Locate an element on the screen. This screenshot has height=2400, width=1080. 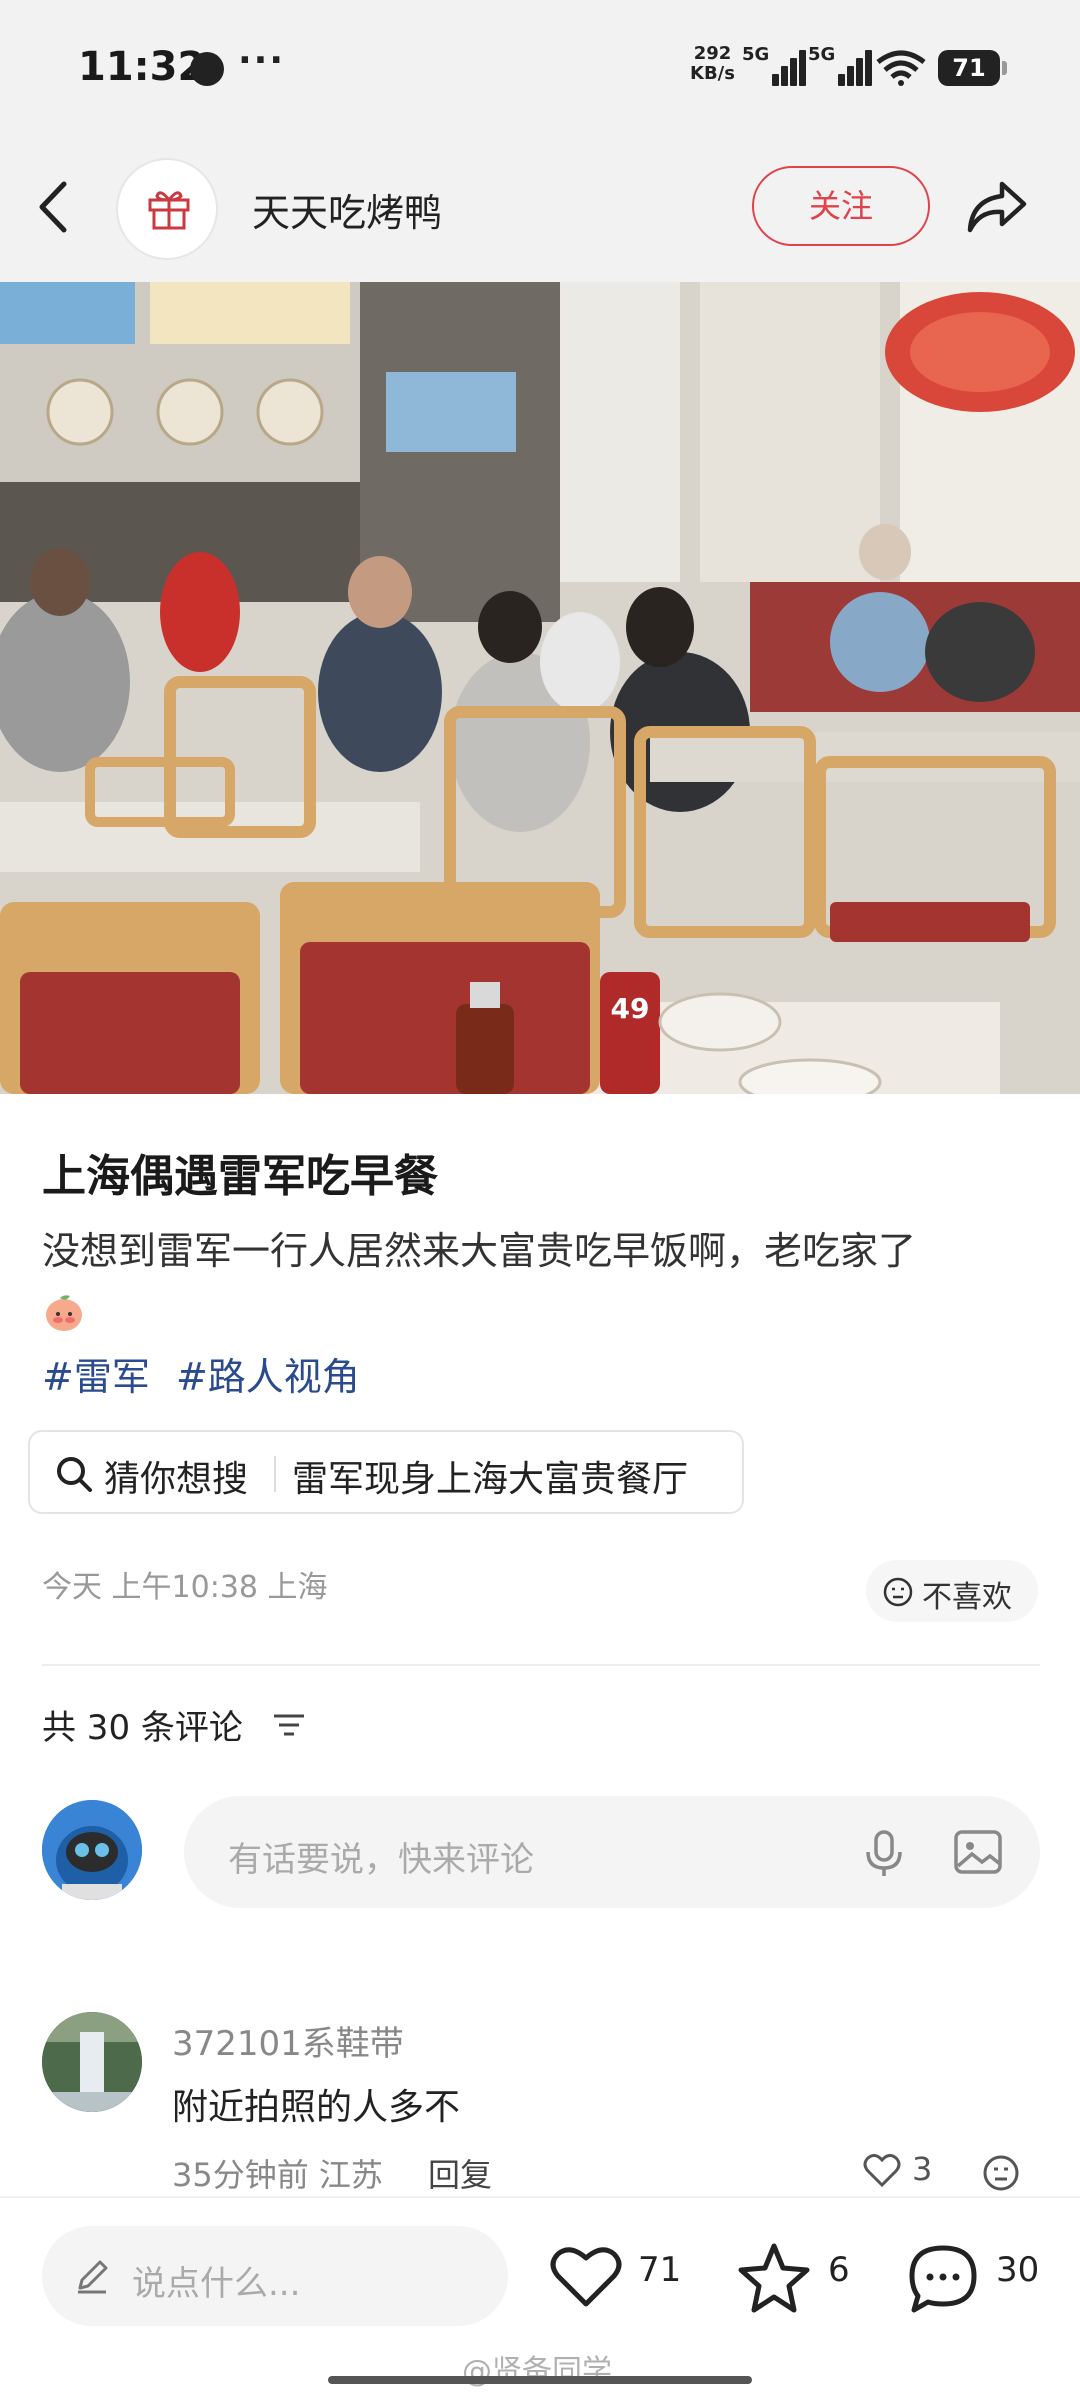
waterfall-avatar-illustration is located at coordinates (92, 2062).